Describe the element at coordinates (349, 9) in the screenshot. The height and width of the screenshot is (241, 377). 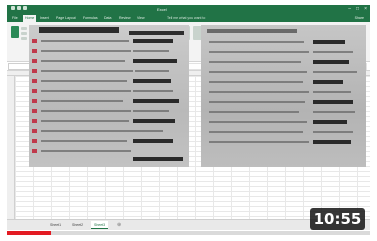
I see `minimize-icon: –` at that location.